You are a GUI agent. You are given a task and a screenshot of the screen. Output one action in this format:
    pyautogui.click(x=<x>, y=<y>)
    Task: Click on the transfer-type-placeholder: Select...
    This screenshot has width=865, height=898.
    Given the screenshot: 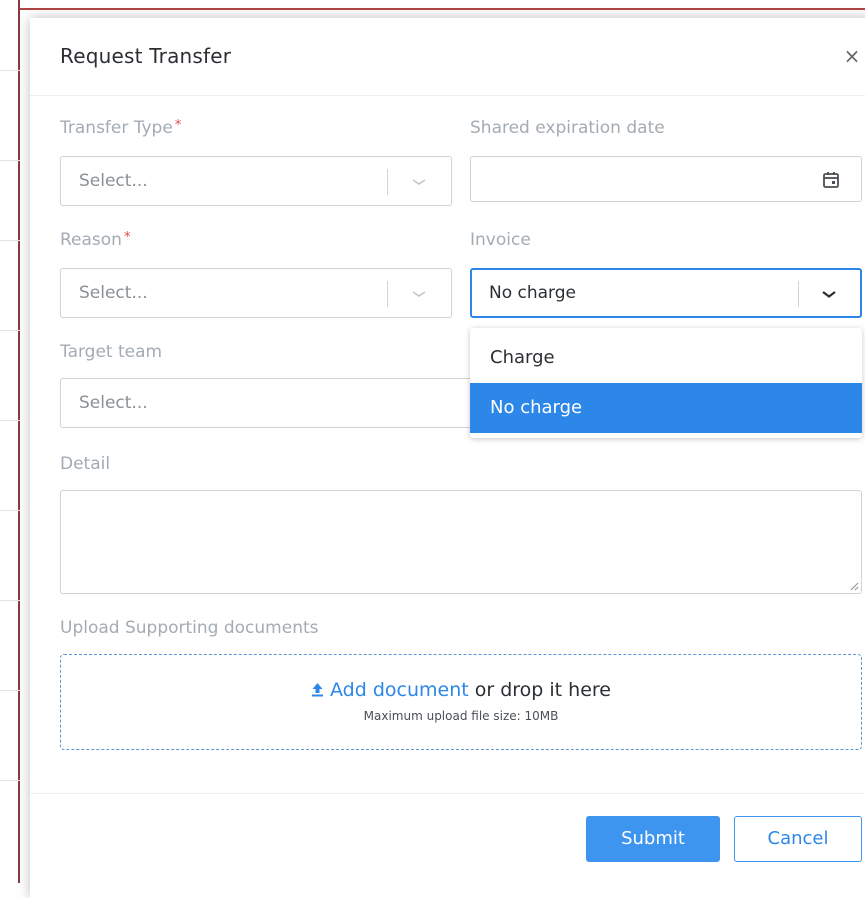 What is the action you would take?
    pyautogui.click(x=113, y=181)
    